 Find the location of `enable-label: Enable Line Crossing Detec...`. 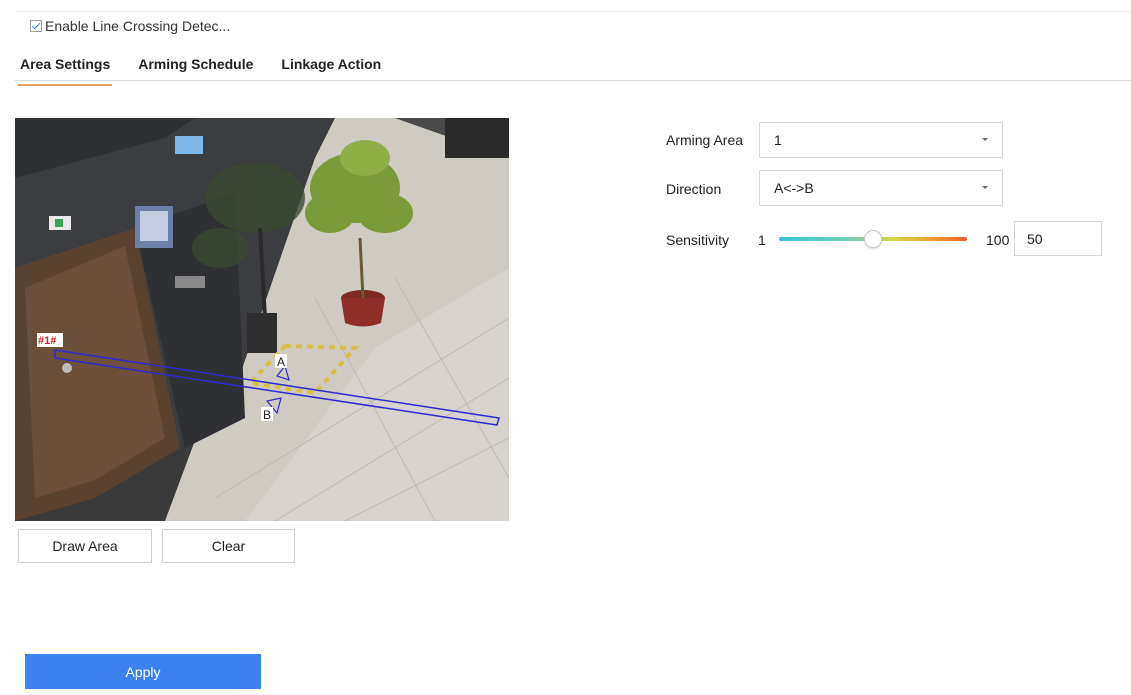

enable-label: Enable Line Crossing Detec... is located at coordinates (138, 26).